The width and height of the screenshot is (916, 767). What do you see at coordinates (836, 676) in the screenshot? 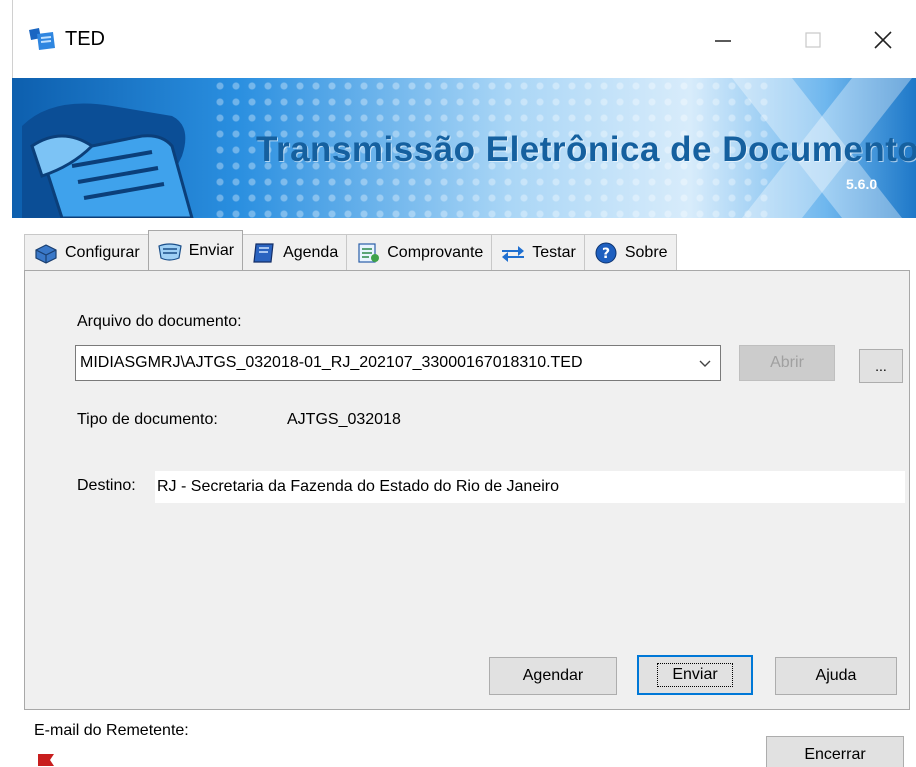
I see `help-button: Ajuda` at bounding box center [836, 676].